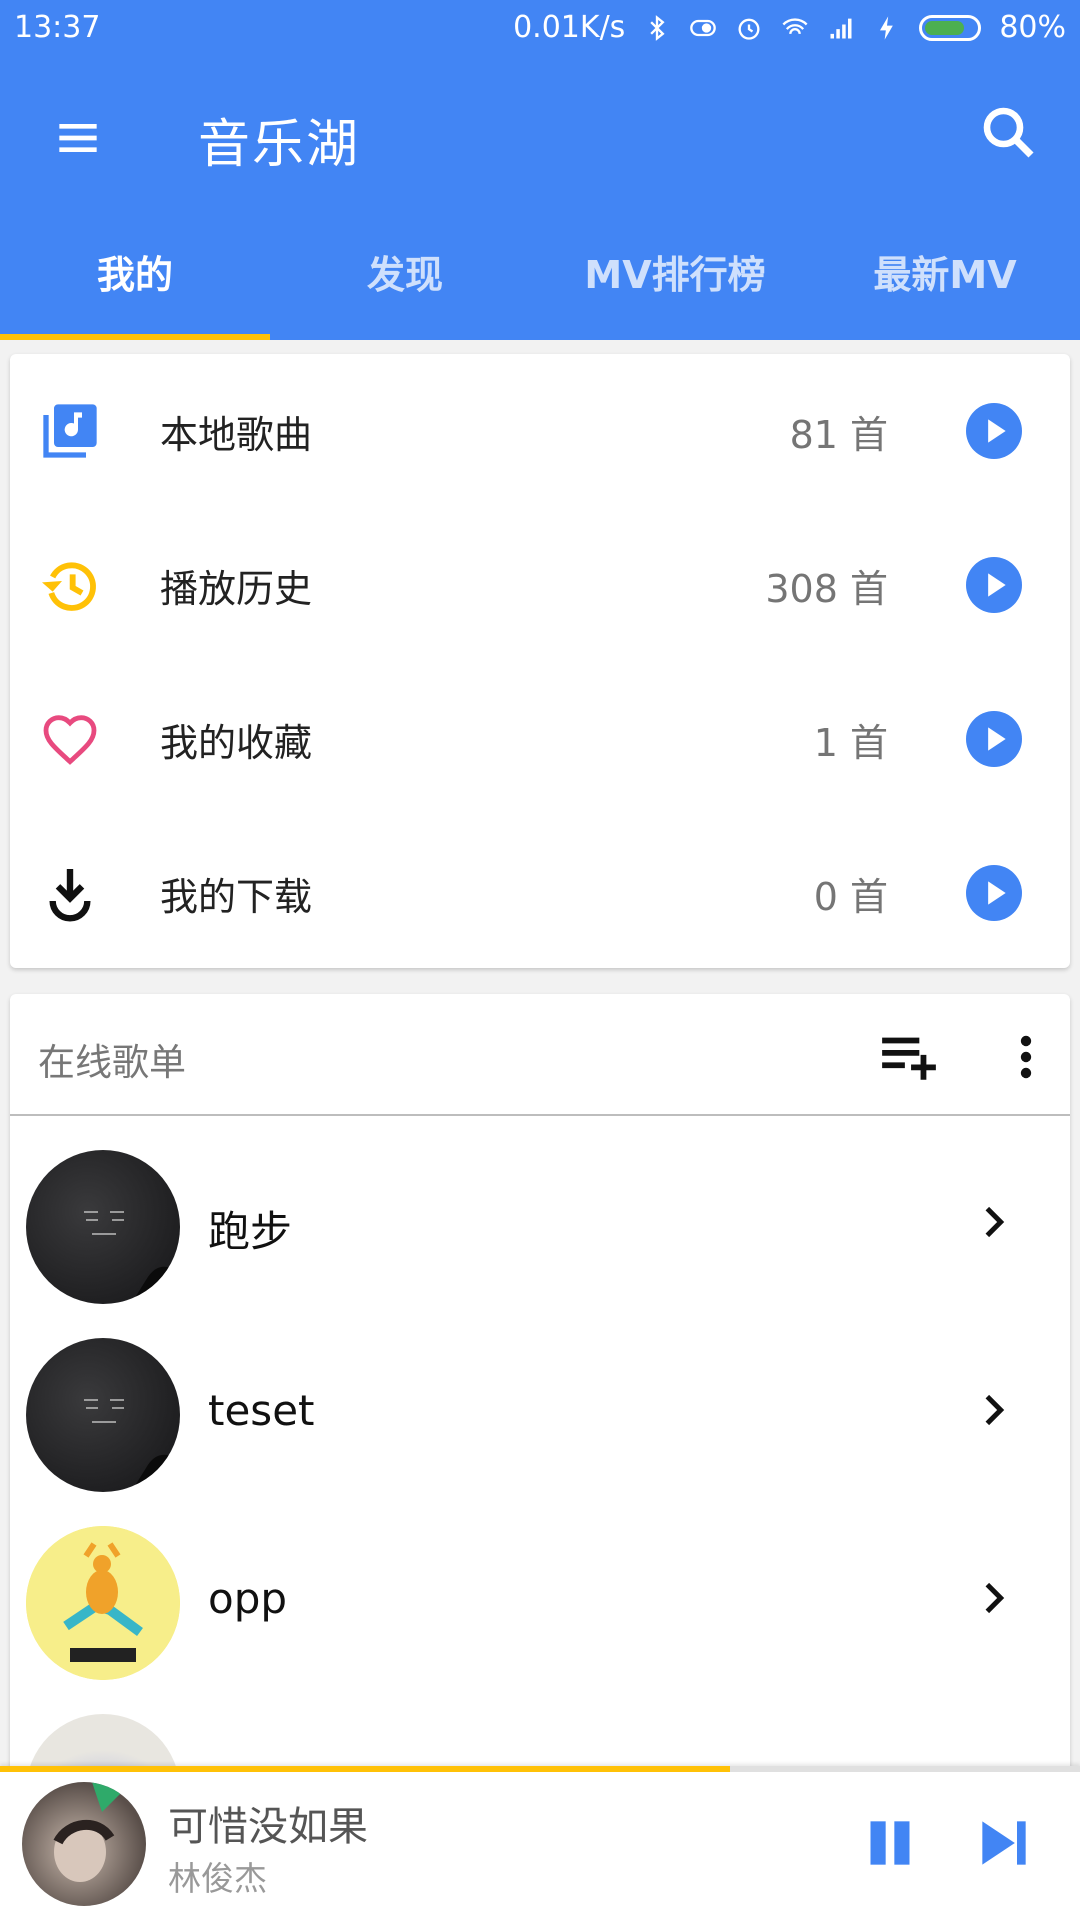  I want to click on history-icon, so click(69, 586).